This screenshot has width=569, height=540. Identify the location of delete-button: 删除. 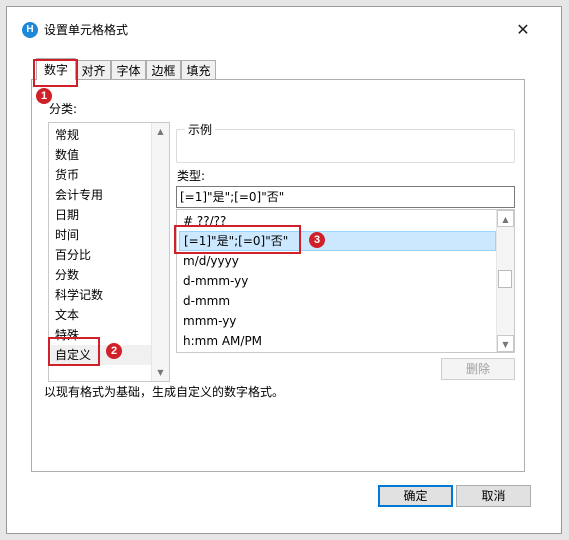
(478, 369).